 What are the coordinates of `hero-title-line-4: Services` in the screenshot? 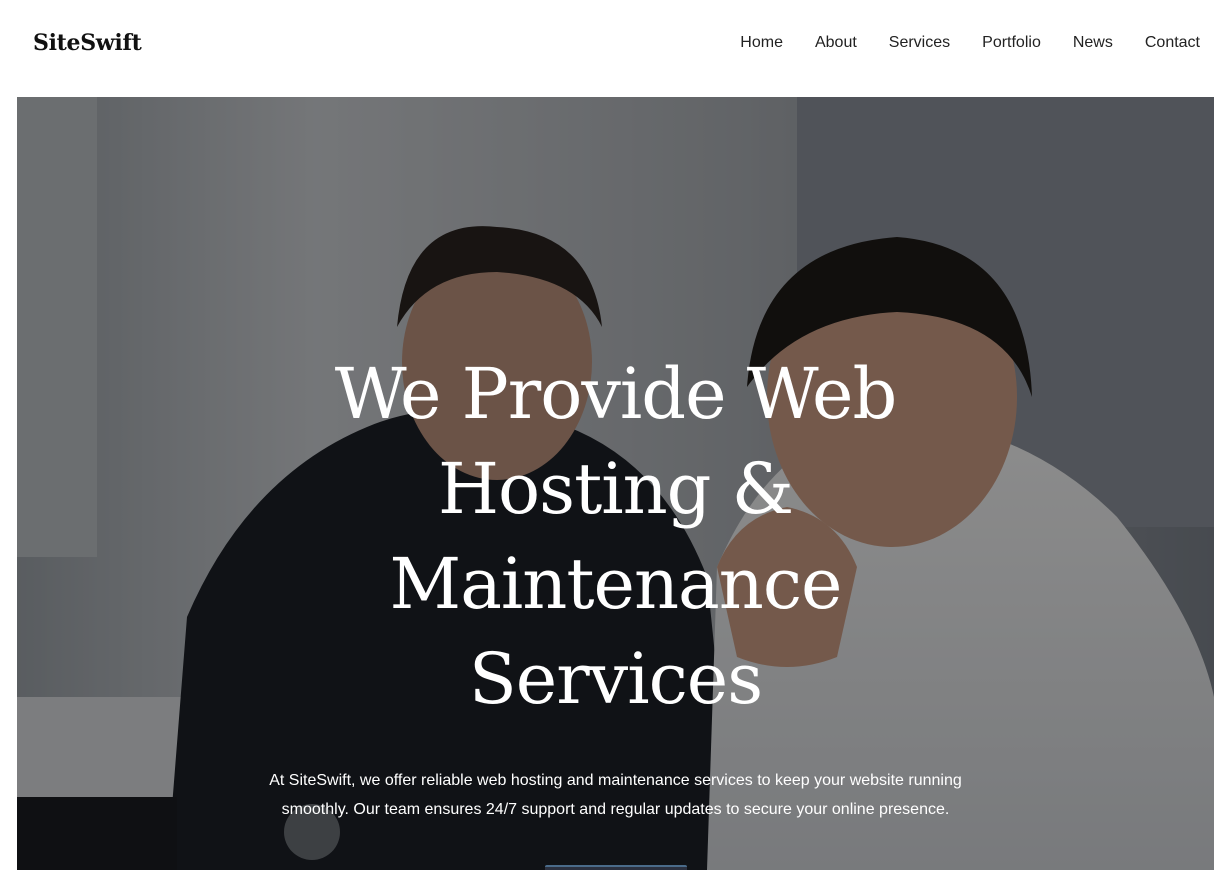 It's located at (615, 679).